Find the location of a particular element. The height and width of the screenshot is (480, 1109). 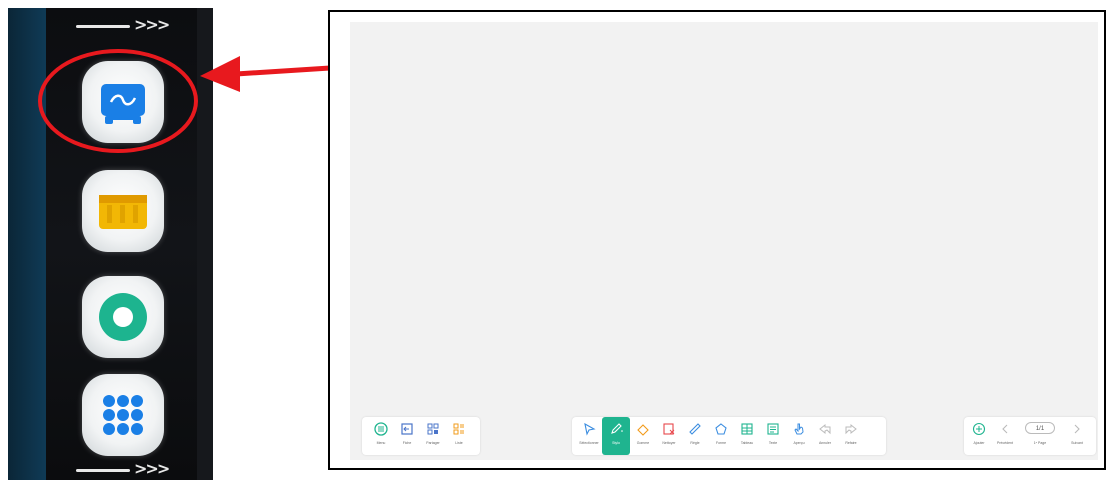

tool-label: Partager is located at coordinates (433, 443).